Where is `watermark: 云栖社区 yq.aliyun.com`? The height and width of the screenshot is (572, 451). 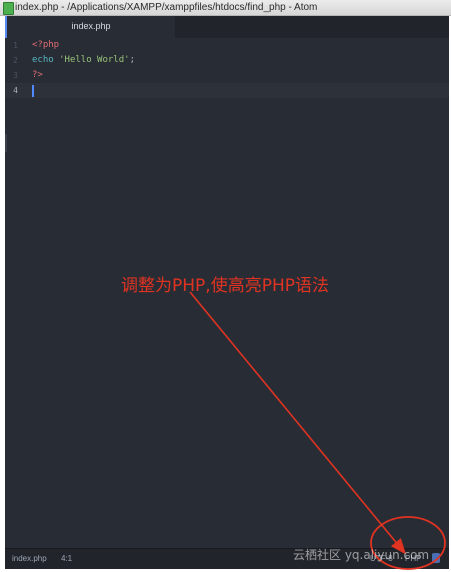
watermark: 云栖社区 yq.aliyun.com is located at coordinates (361, 555).